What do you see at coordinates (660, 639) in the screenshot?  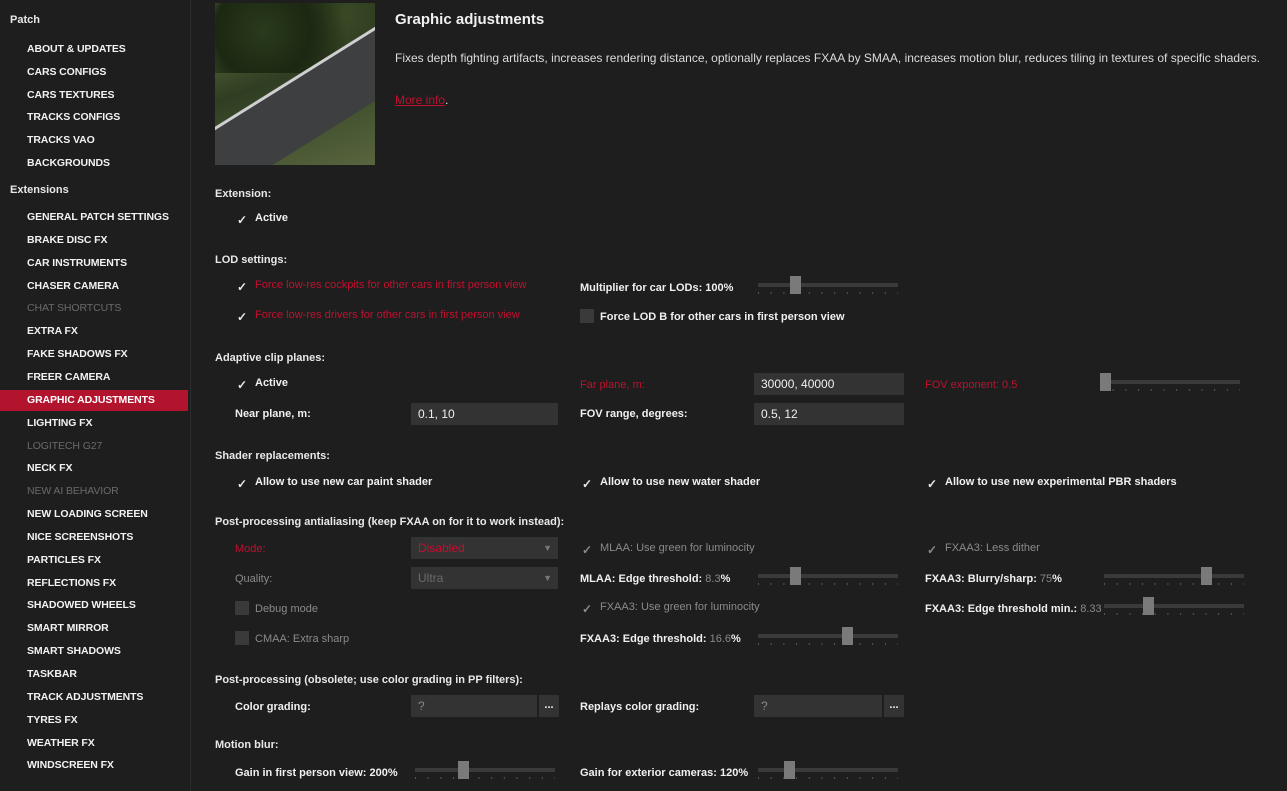 I see `fxaa-edge-label: FXAA3: Edge threshold: 16.6%` at bounding box center [660, 639].